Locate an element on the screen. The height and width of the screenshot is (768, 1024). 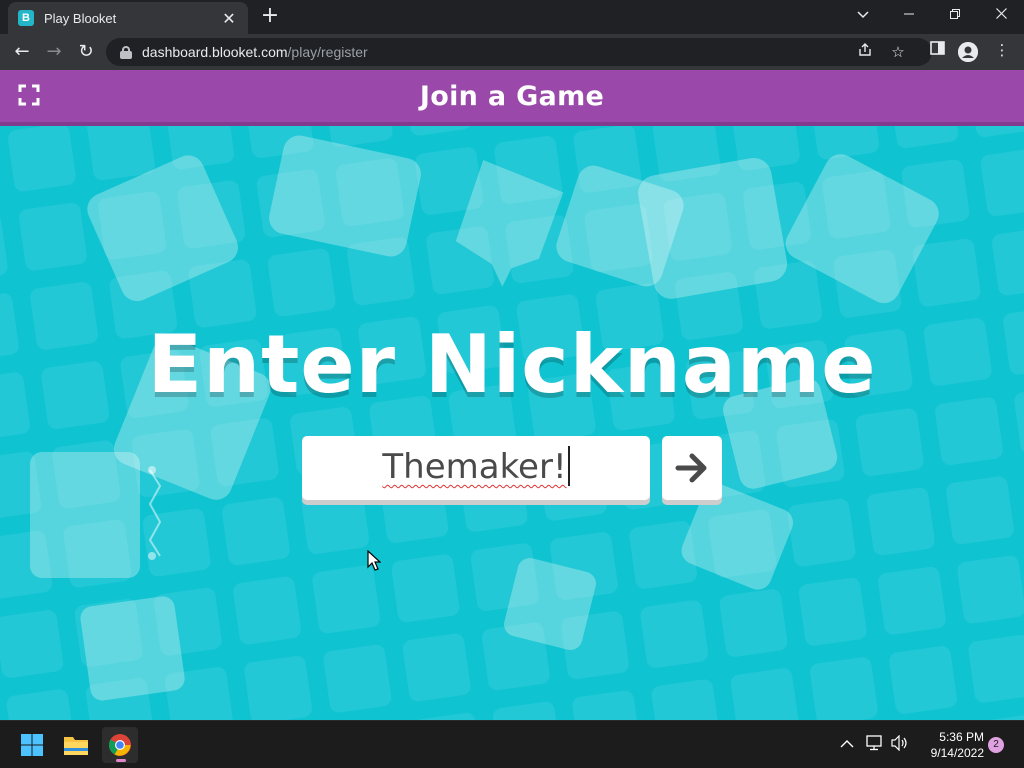
new-tab-button: + is located at coordinates (270, 16).